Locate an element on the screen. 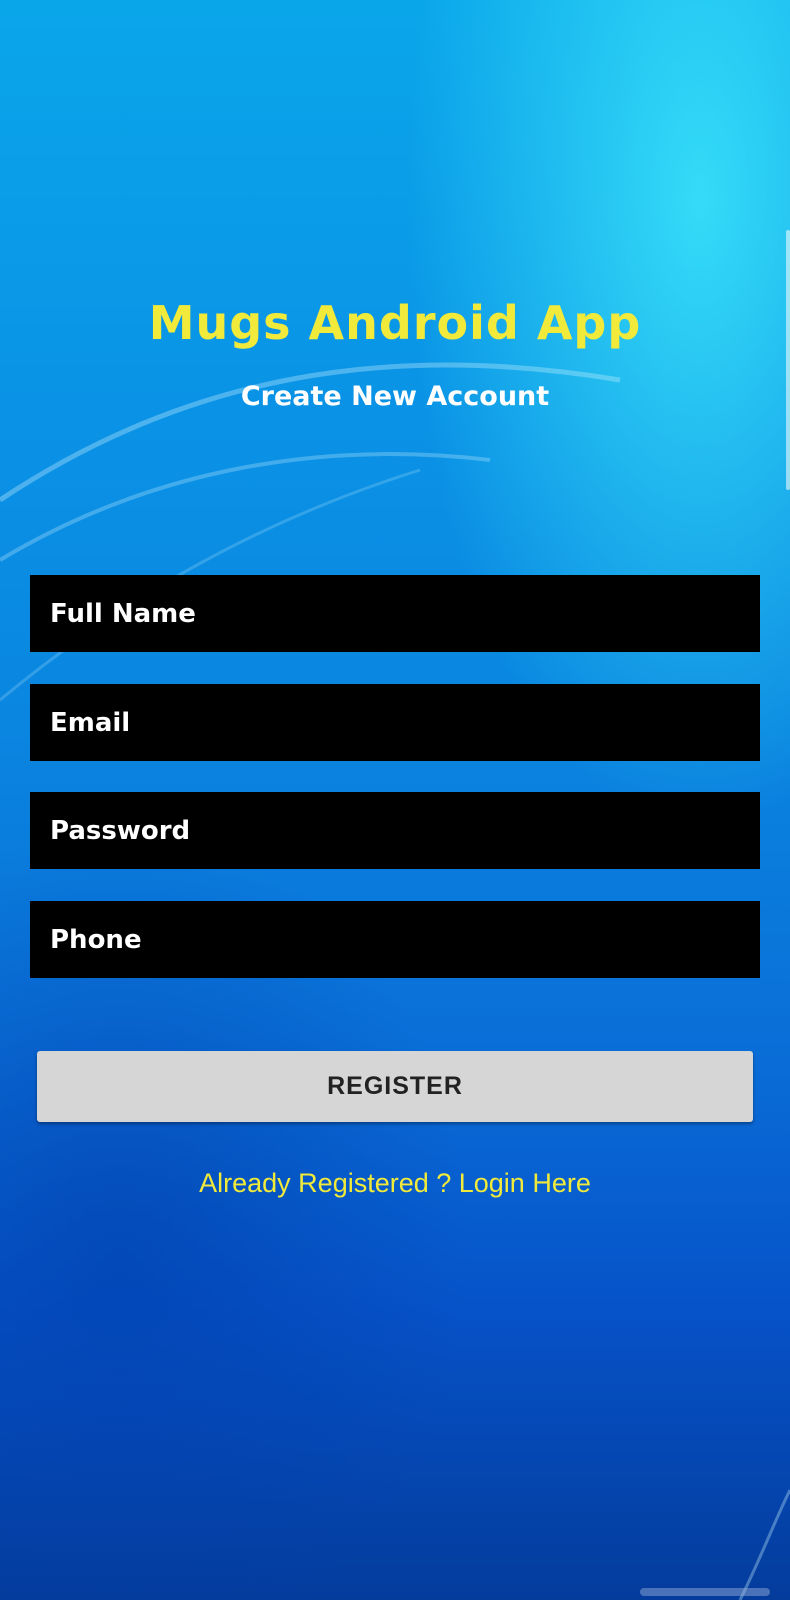 Image resolution: width=790 pixels, height=1600 pixels. page-subtitle: Create New Account is located at coordinates (395, 396).